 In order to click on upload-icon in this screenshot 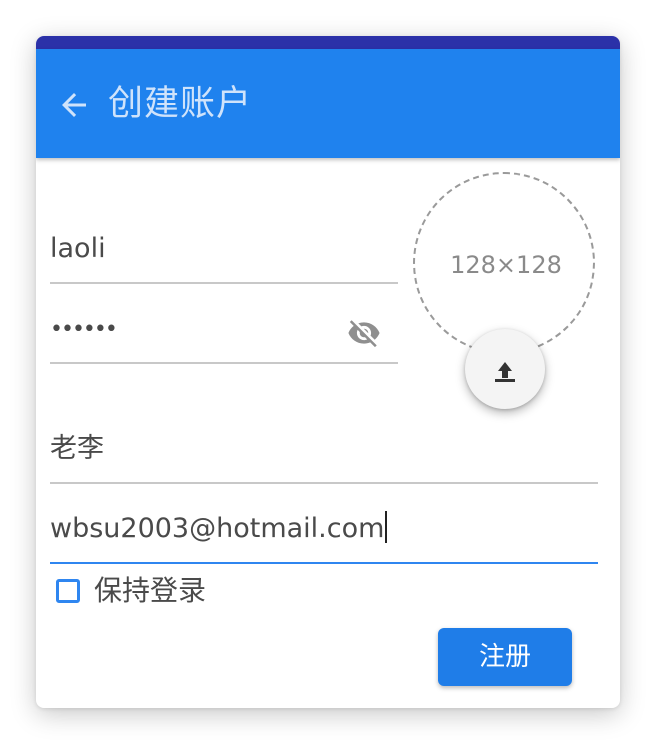, I will do `click(505, 372)`.